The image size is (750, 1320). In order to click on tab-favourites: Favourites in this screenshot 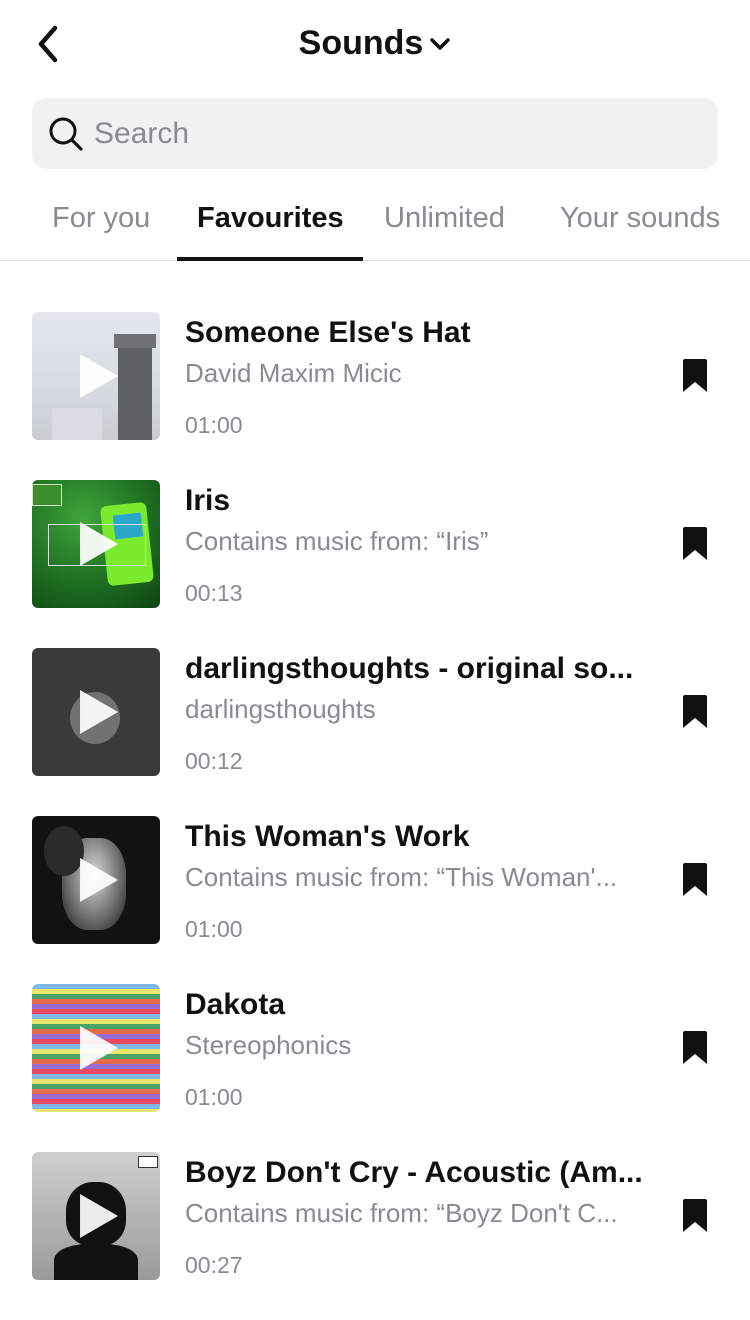, I will do `click(270, 218)`.